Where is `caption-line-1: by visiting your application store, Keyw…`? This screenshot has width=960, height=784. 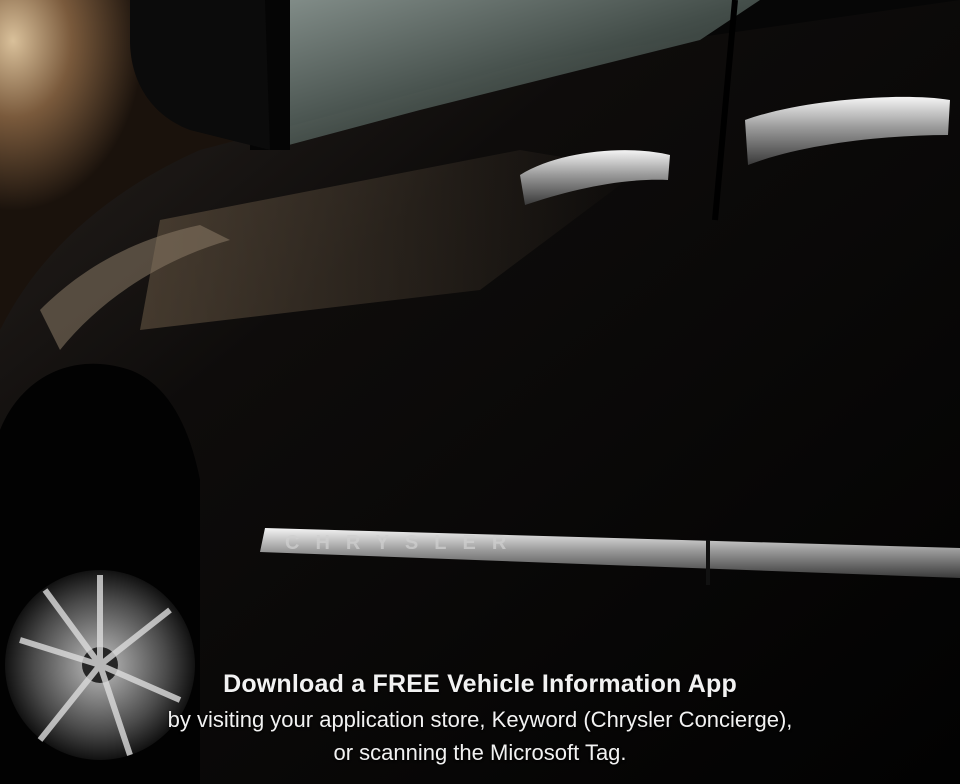 caption-line-1: by visiting your application store, Keyw… is located at coordinates (480, 719).